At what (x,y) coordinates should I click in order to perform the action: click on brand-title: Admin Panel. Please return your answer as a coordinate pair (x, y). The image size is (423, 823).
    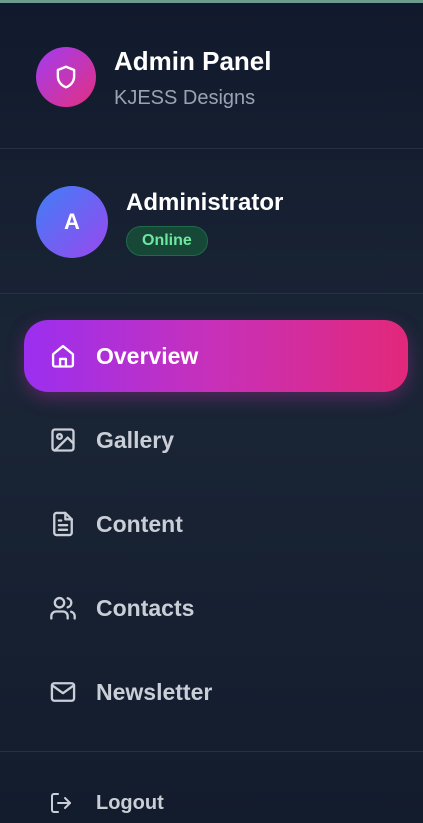
    Looking at the image, I should click on (193, 61).